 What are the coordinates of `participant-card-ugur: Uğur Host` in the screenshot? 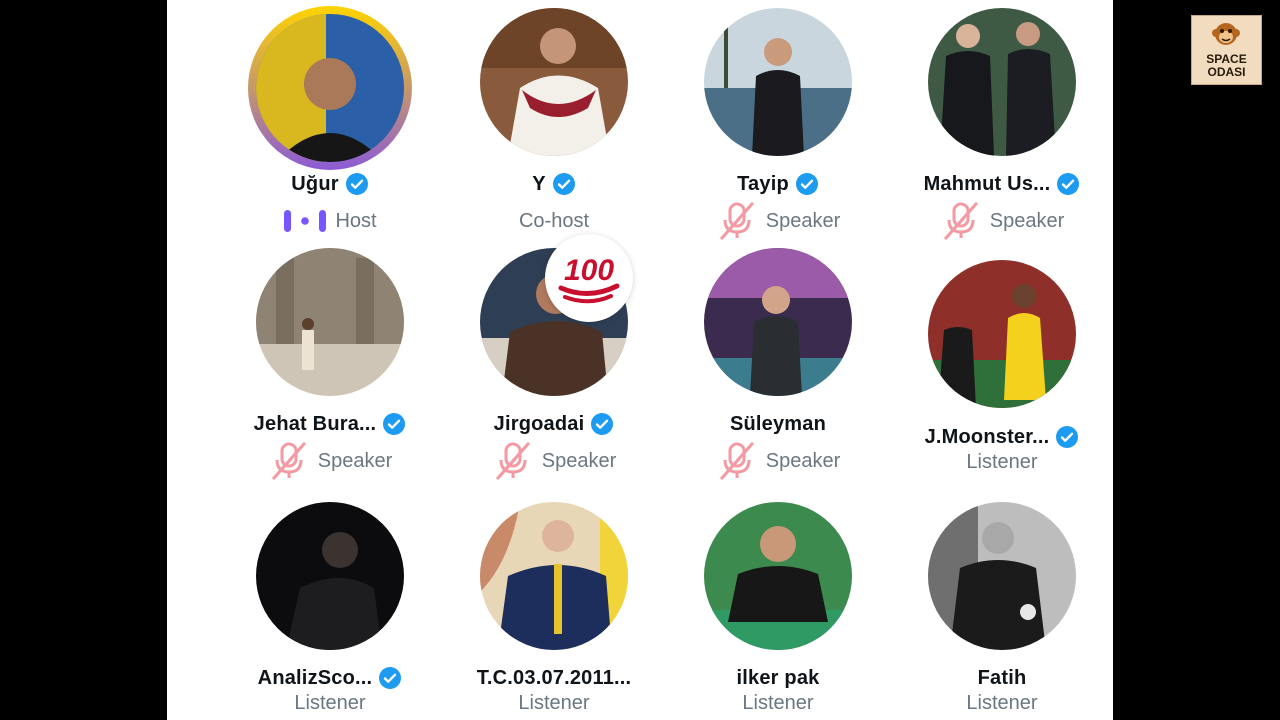 It's located at (330, 120).